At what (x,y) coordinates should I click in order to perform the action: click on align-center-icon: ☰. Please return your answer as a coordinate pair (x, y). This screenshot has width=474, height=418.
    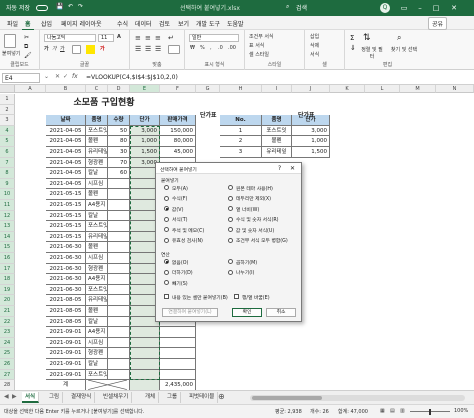
    Looking at the image, I should click on (148, 49).